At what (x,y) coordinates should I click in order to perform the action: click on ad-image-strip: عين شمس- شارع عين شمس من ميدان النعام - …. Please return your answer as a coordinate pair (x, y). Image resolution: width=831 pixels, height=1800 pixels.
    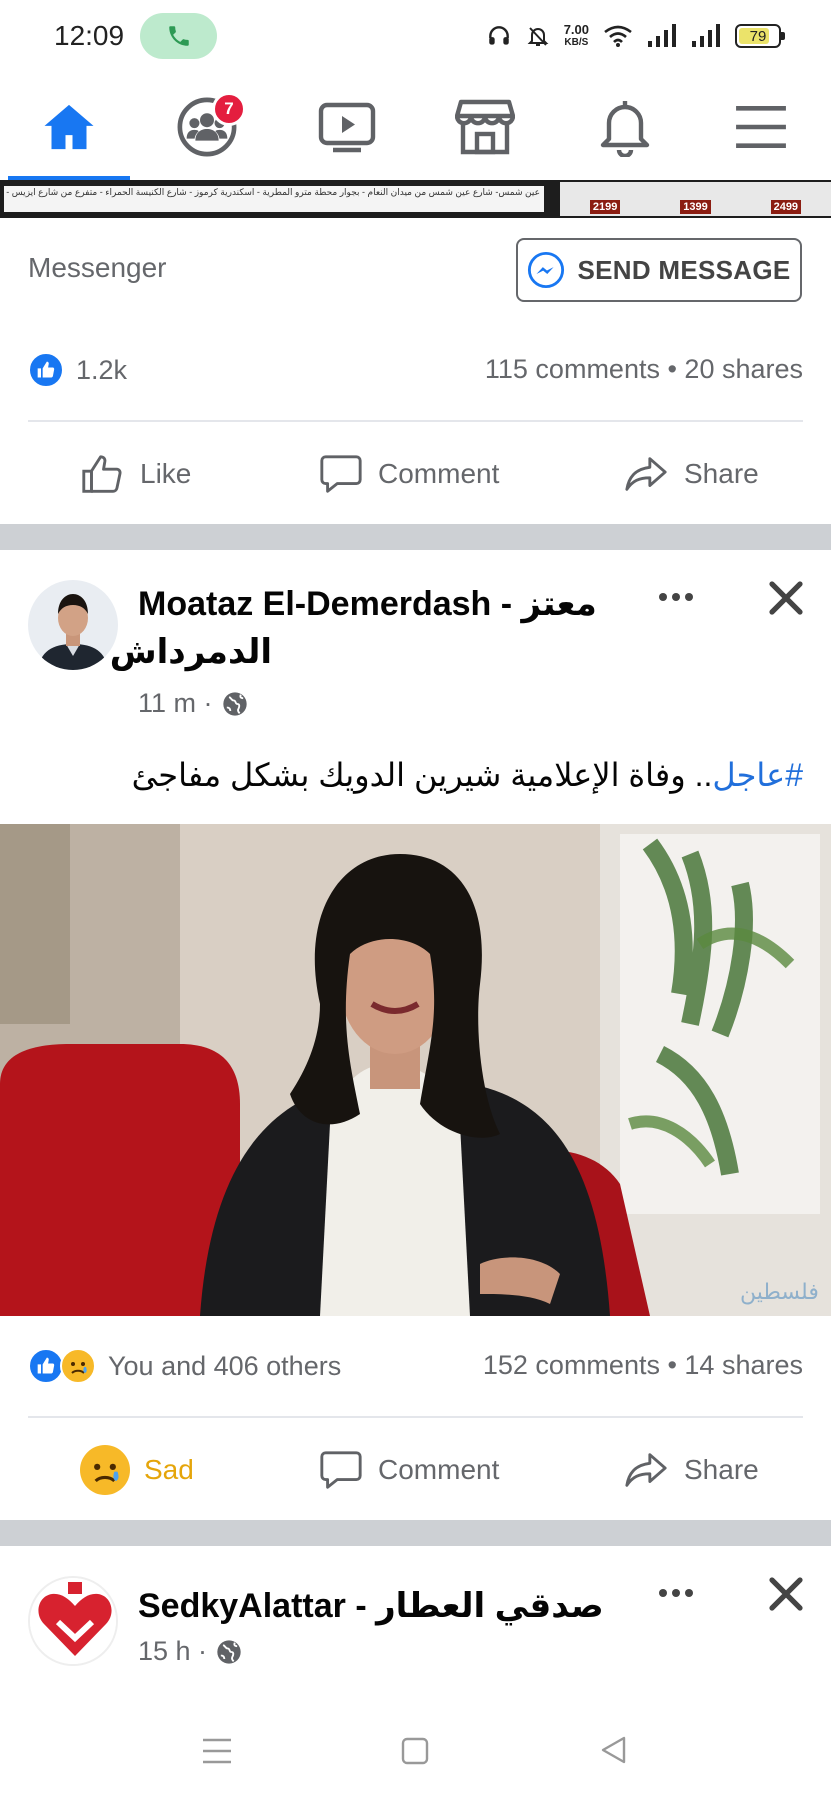
    Looking at the image, I should click on (415, 199).